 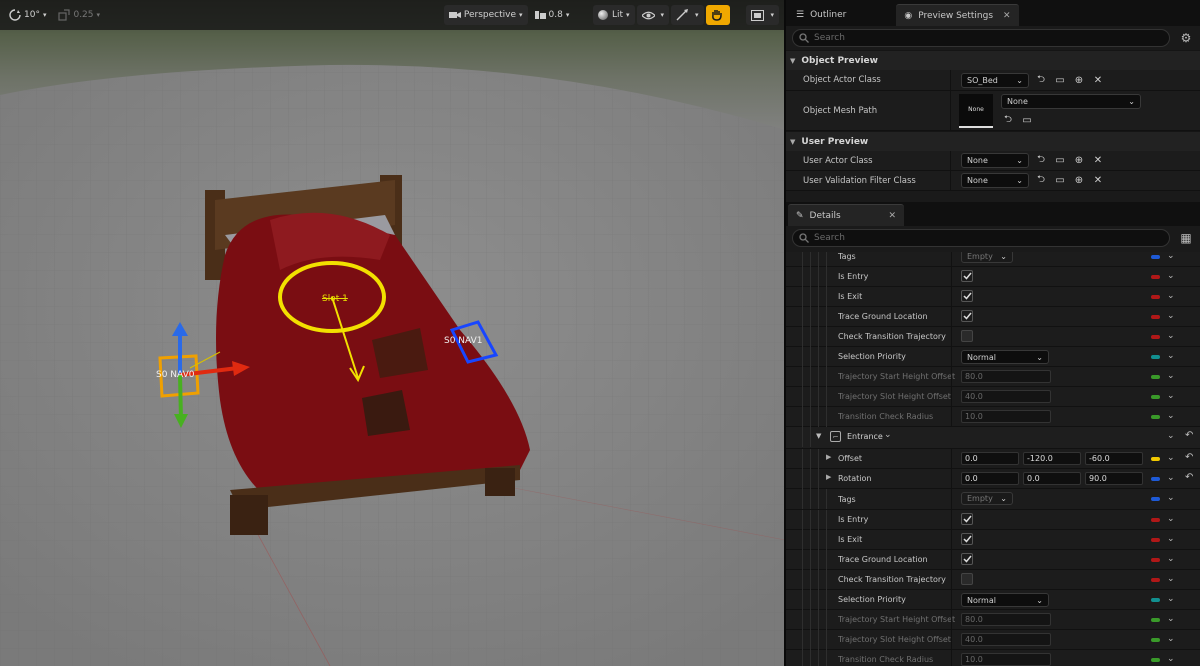 I want to click on entrance-is-entry-checkbox, so click(x=967, y=519).